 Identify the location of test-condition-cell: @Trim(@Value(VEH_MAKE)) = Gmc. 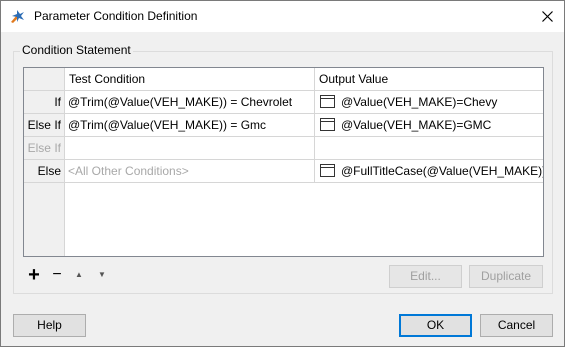
(190, 125).